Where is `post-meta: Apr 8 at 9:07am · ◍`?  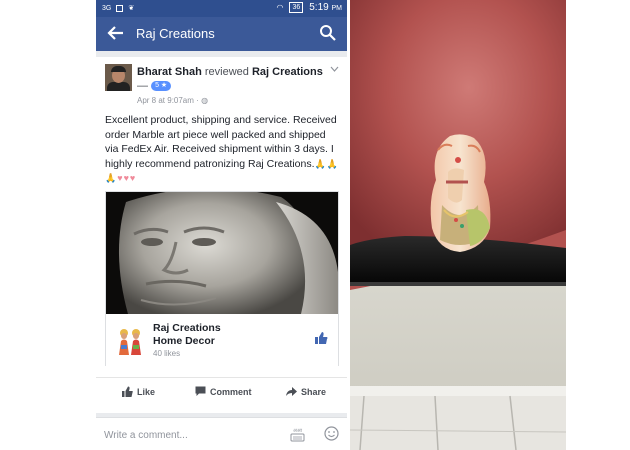
post-meta: Apr 8 at 9:07am · ◍ is located at coordinates (172, 100).